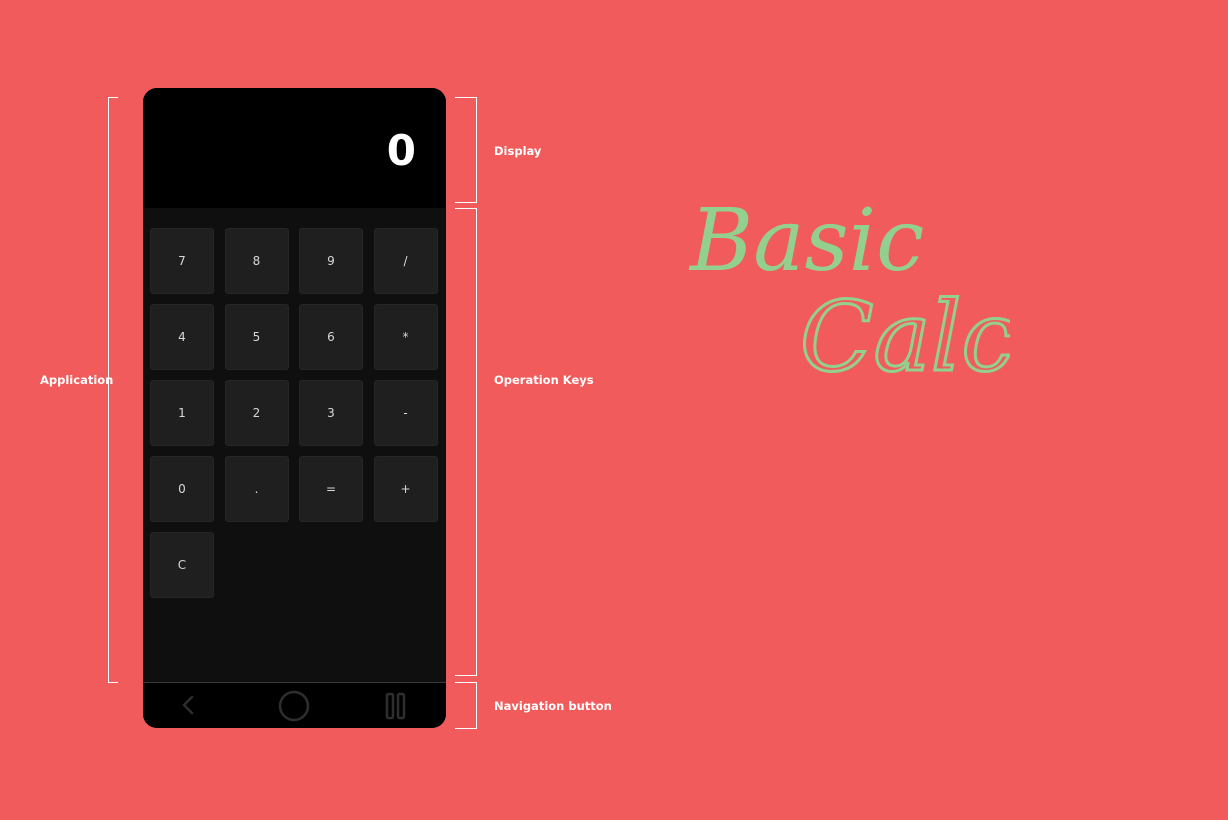  What do you see at coordinates (256, 489) in the screenshot?
I see `key-decimal: .` at bounding box center [256, 489].